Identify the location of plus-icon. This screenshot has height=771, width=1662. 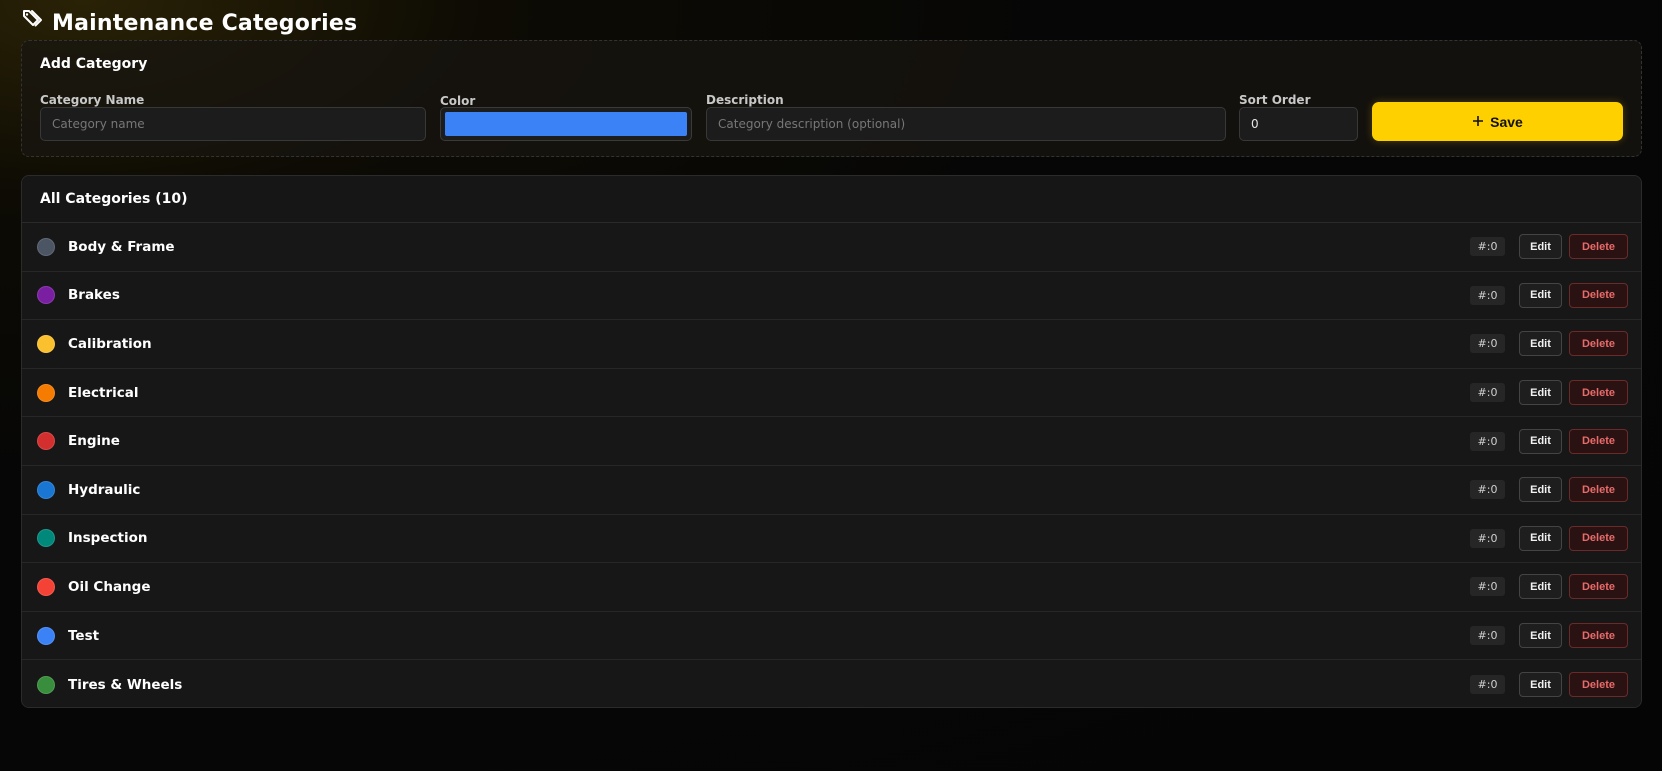
(1478, 122).